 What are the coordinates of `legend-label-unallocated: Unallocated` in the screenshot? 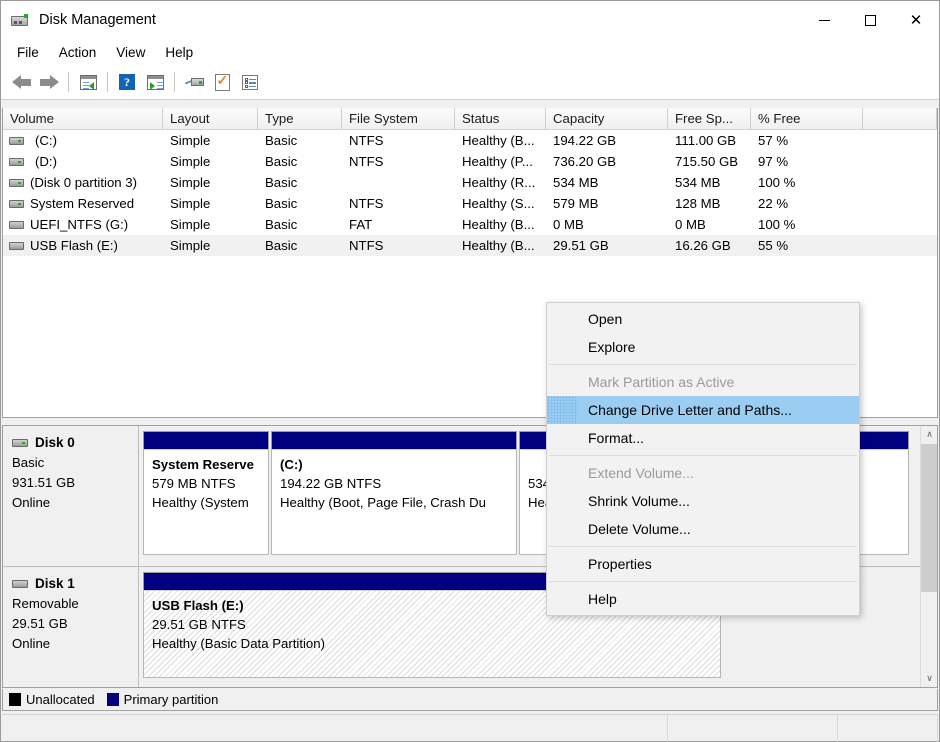 It's located at (60, 699).